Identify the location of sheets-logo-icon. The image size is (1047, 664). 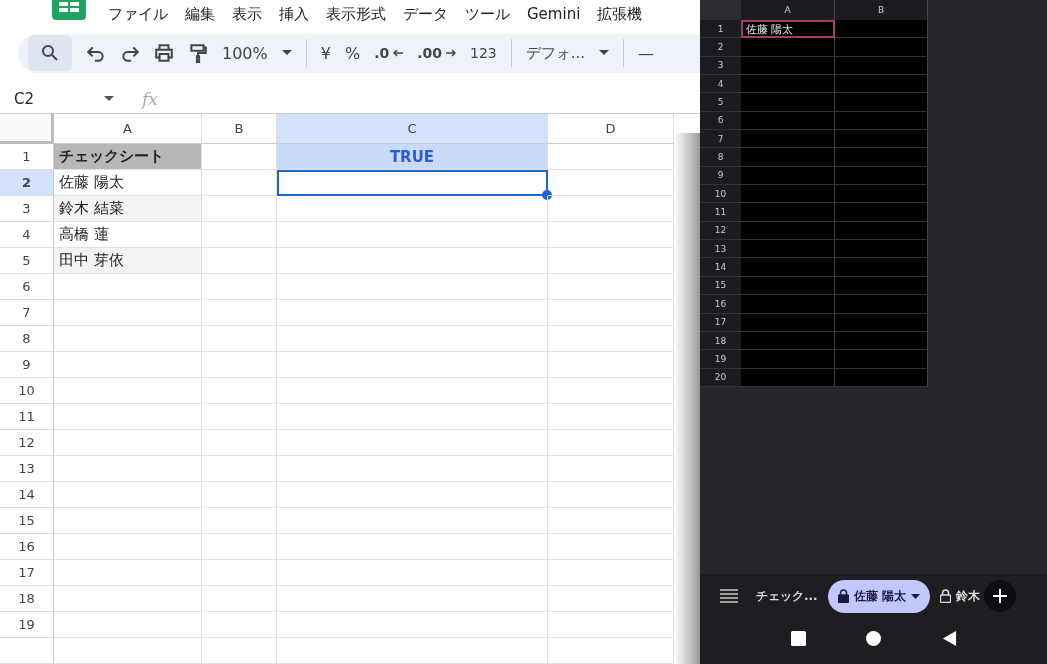
(69, 10).